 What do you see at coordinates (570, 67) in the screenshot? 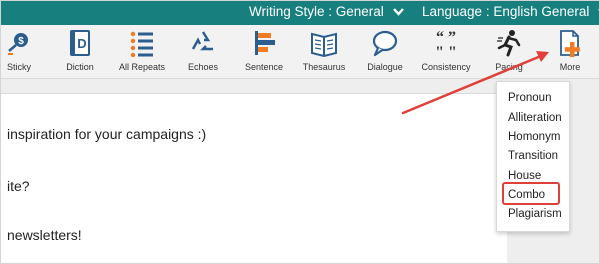
I see `toolbar-label: More` at bounding box center [570, 67].